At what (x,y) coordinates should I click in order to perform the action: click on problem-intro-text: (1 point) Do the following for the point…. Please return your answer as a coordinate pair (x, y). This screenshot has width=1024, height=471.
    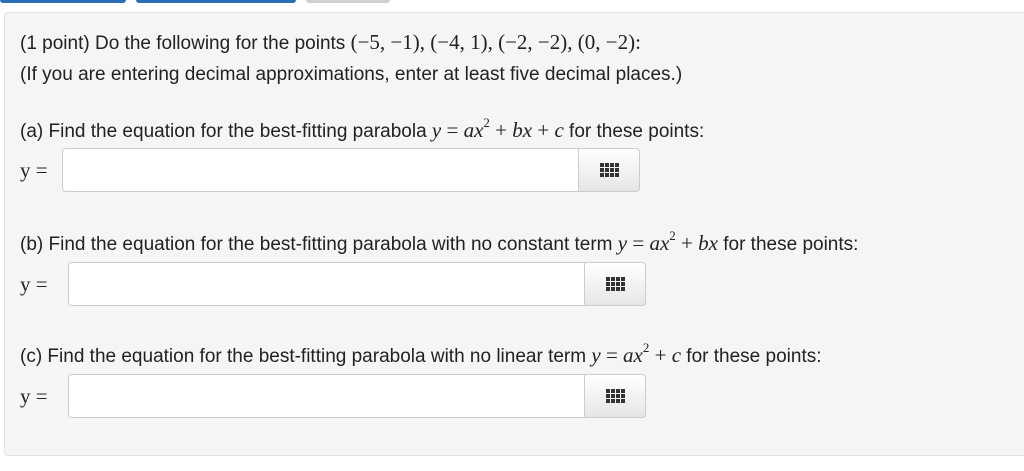
    Looking at the image, I should click on (185, 43).